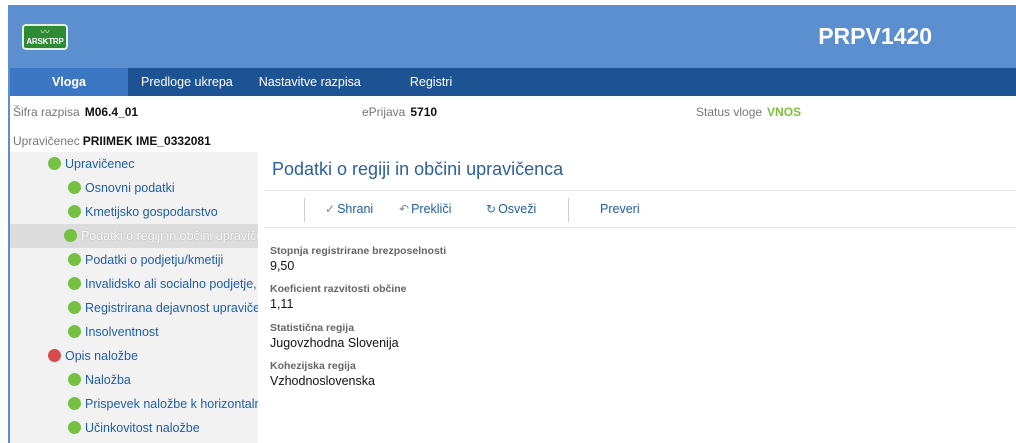  I want to click on sidebar-item-ucinkovitost-nalozbe: Učinkovitost naložbe, so click(134, 428).